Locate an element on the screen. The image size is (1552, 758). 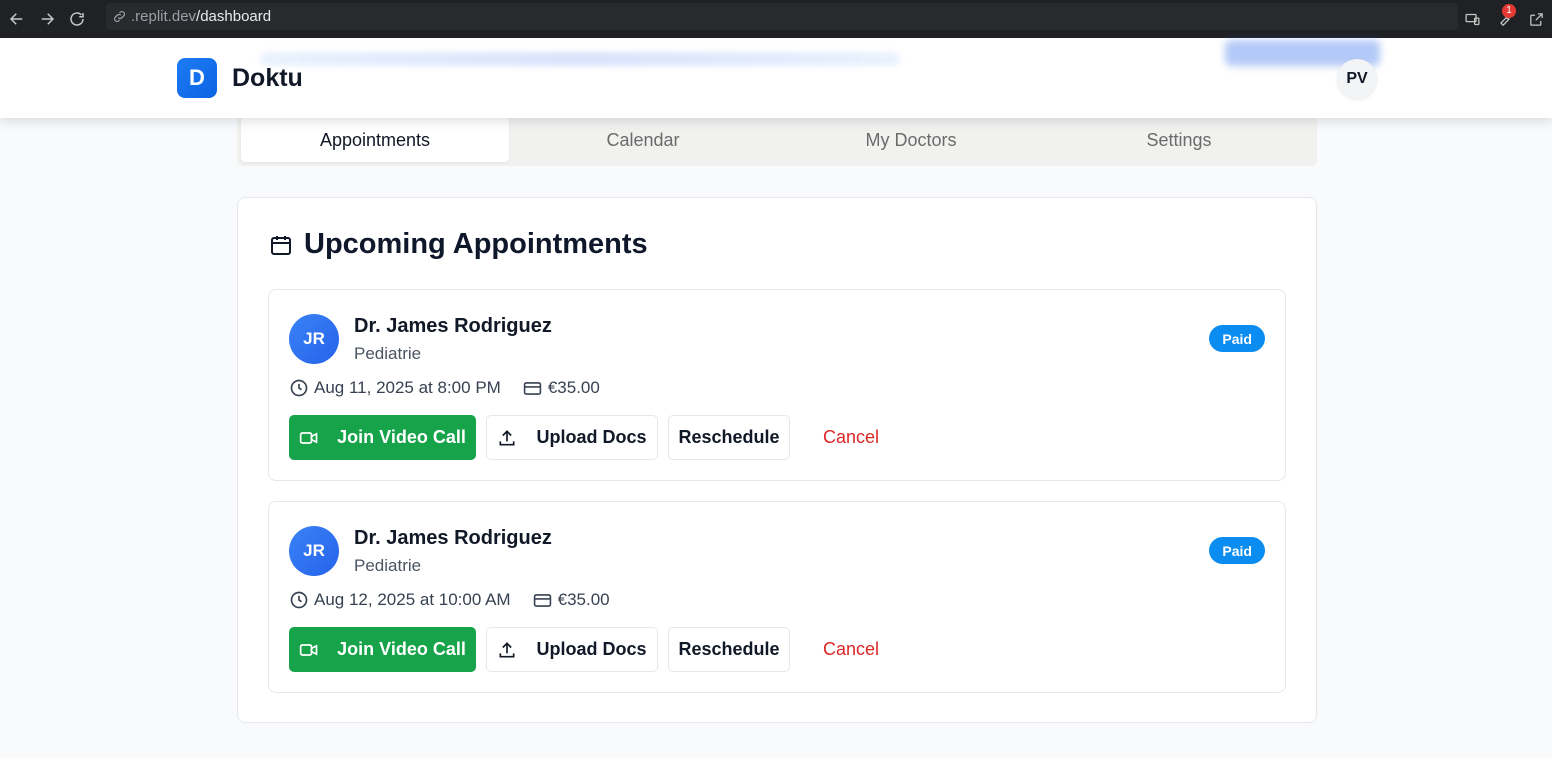
brand-name: Doktu is located at coordinates (267, 78).